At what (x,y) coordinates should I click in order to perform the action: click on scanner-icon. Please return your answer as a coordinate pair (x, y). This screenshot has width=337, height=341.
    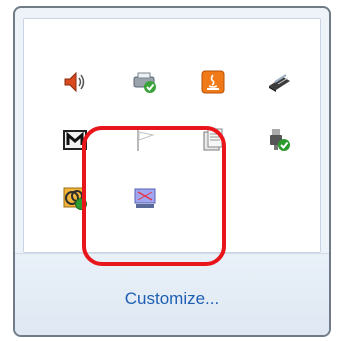
    Looking at the image, I should click on (279, 82).